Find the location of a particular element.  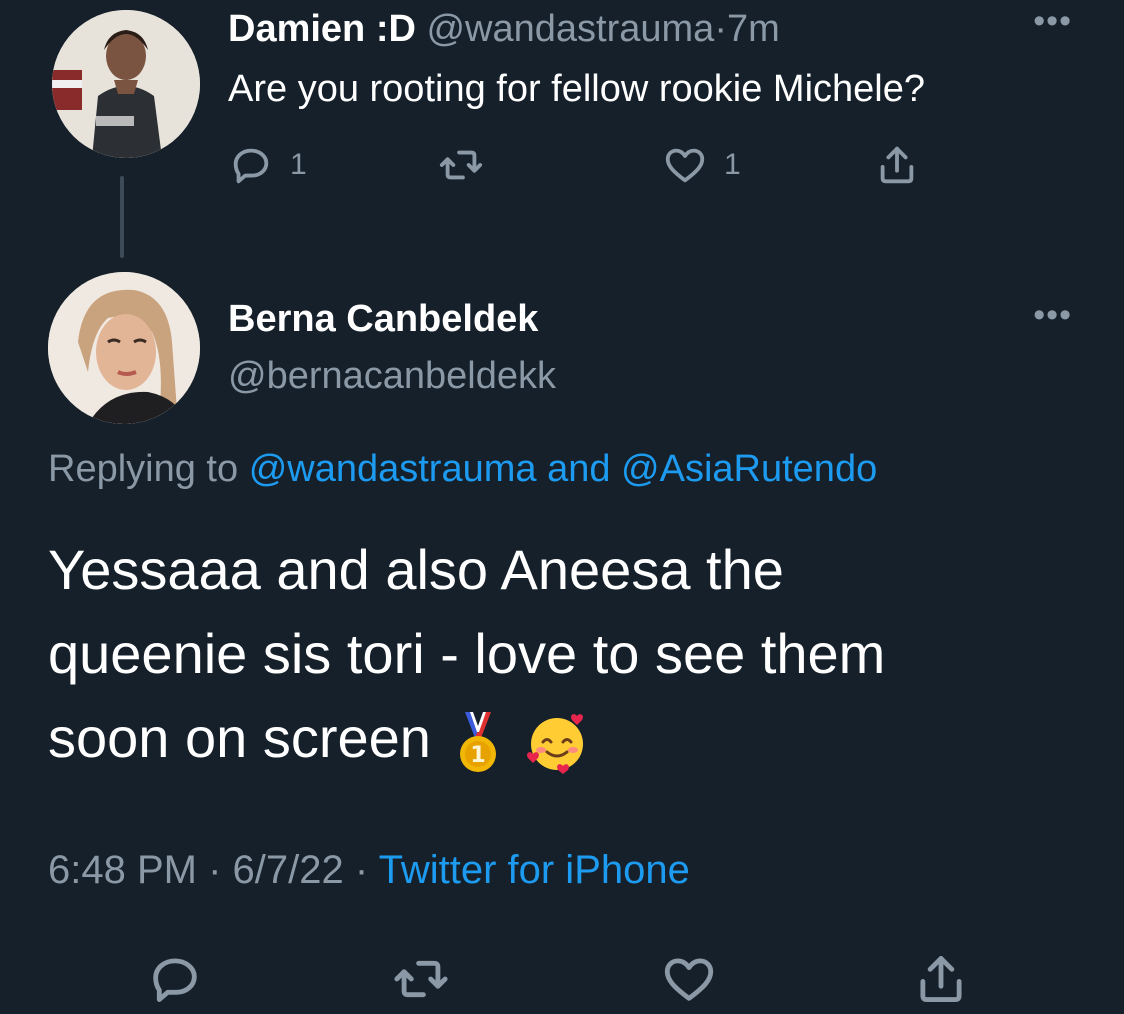

main-reply-button is located at coordinates (175, 979).